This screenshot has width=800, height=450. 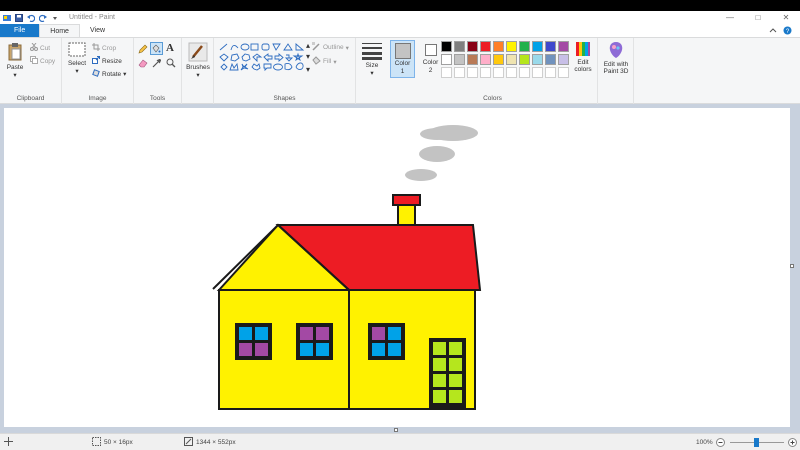 I want to click on selection-size-text: 50 × 16px, so click(x=118, y=442).